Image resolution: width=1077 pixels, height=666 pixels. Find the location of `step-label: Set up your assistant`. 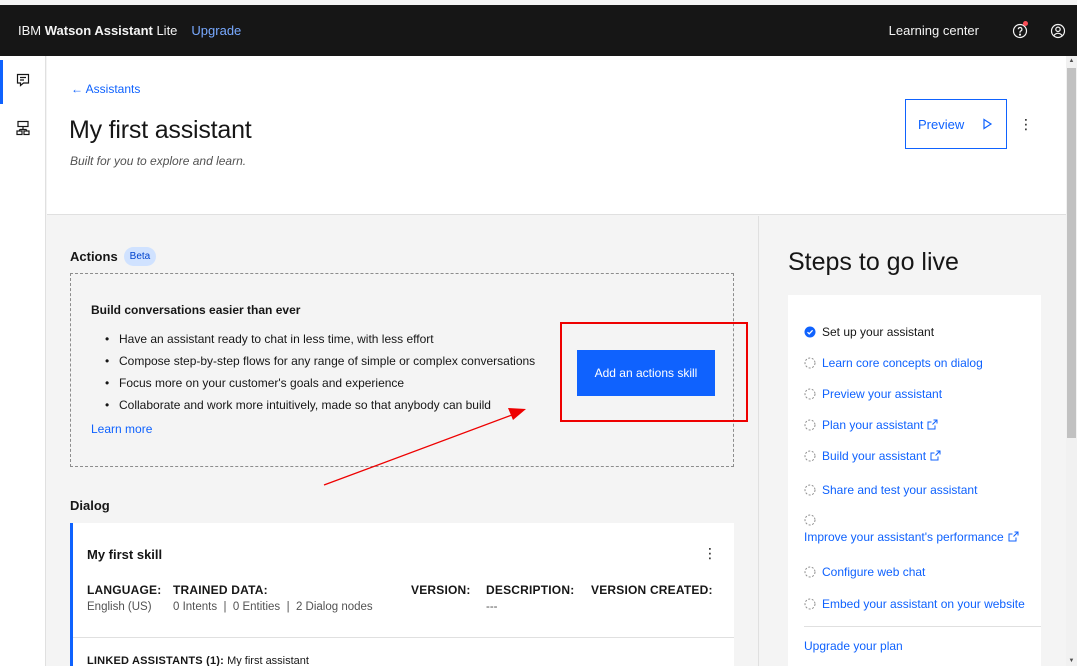

step-label: Set up your assistant is located at coordinates (878, 332).